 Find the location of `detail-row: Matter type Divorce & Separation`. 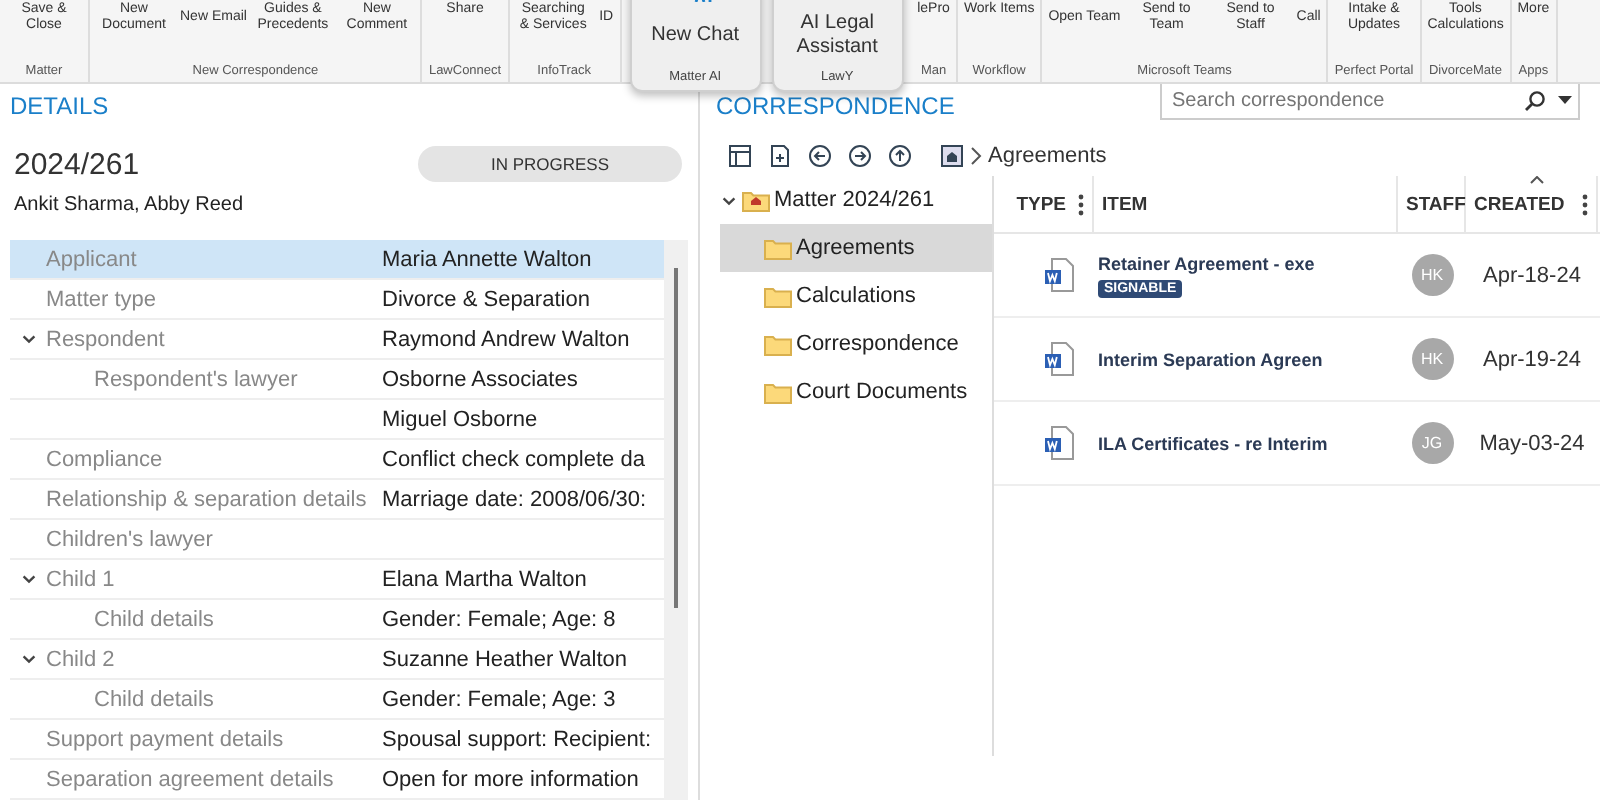

detail-row: Matter type Divorce & Separation is located at coordinates (337, 300).